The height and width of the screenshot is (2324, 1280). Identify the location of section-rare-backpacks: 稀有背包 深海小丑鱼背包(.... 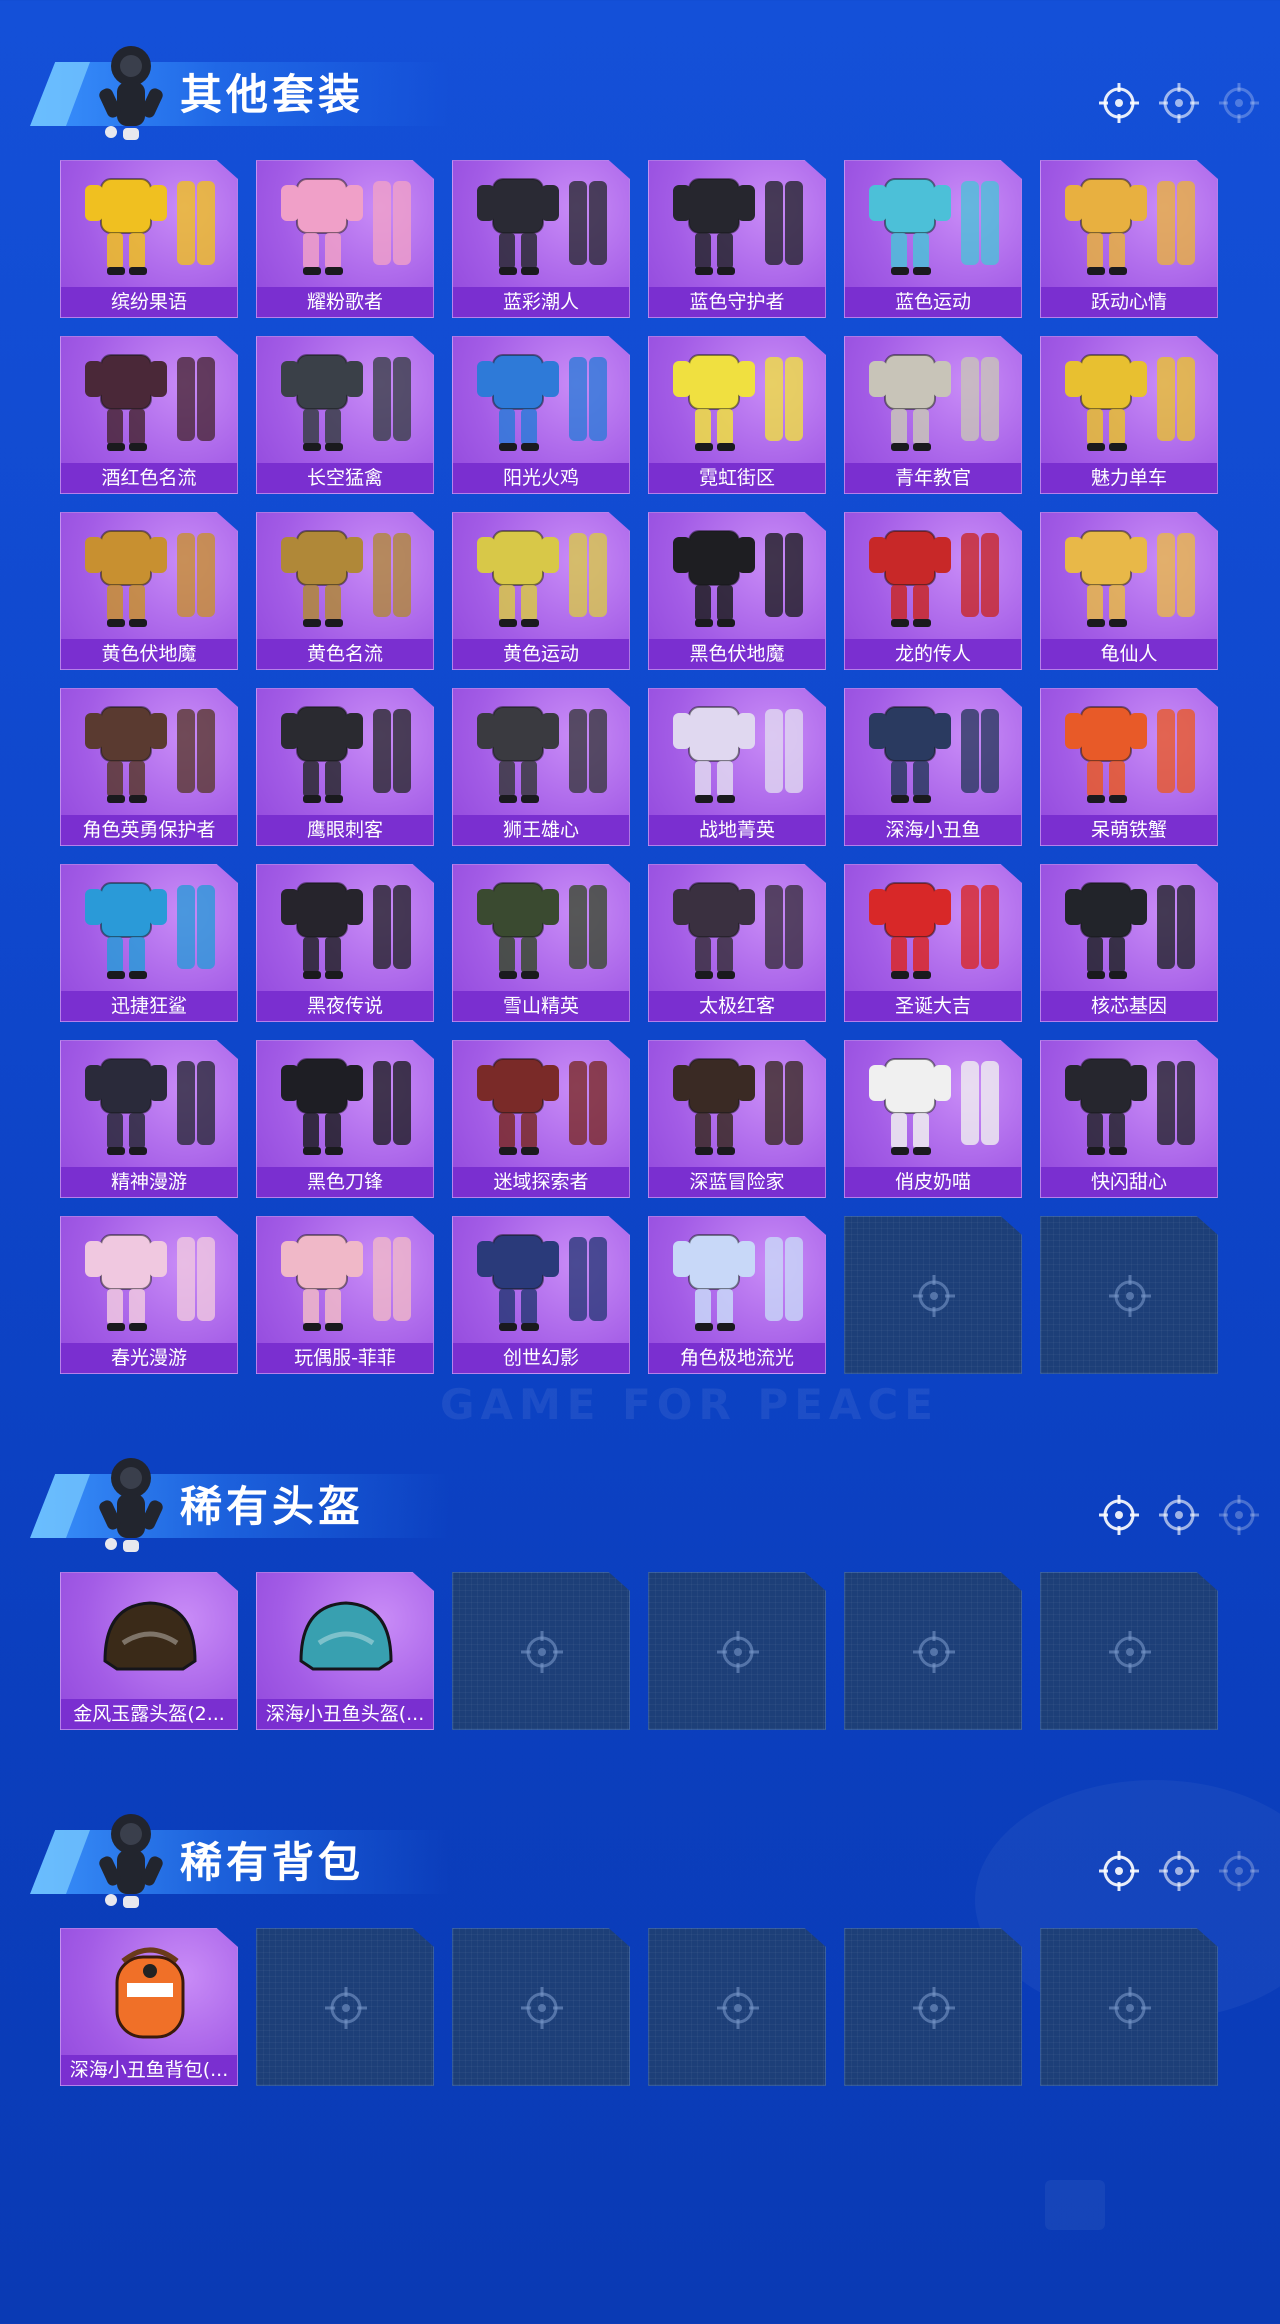
(640, 1947).